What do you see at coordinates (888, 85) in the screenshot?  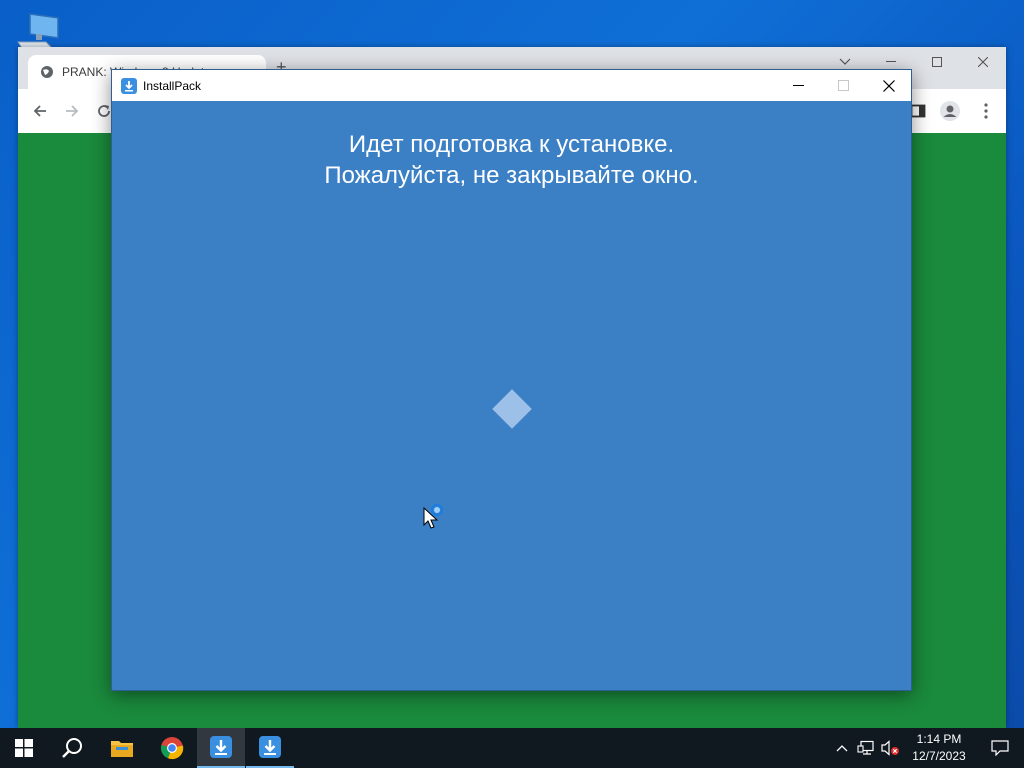 I see `installpack-close-button` at bounding box center [888, 85].